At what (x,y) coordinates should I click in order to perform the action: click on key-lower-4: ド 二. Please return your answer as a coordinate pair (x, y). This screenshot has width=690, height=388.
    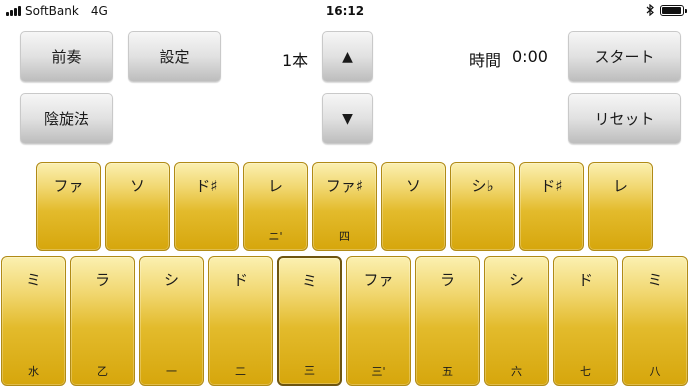
    Looking at the image, I should click on (240, 321).